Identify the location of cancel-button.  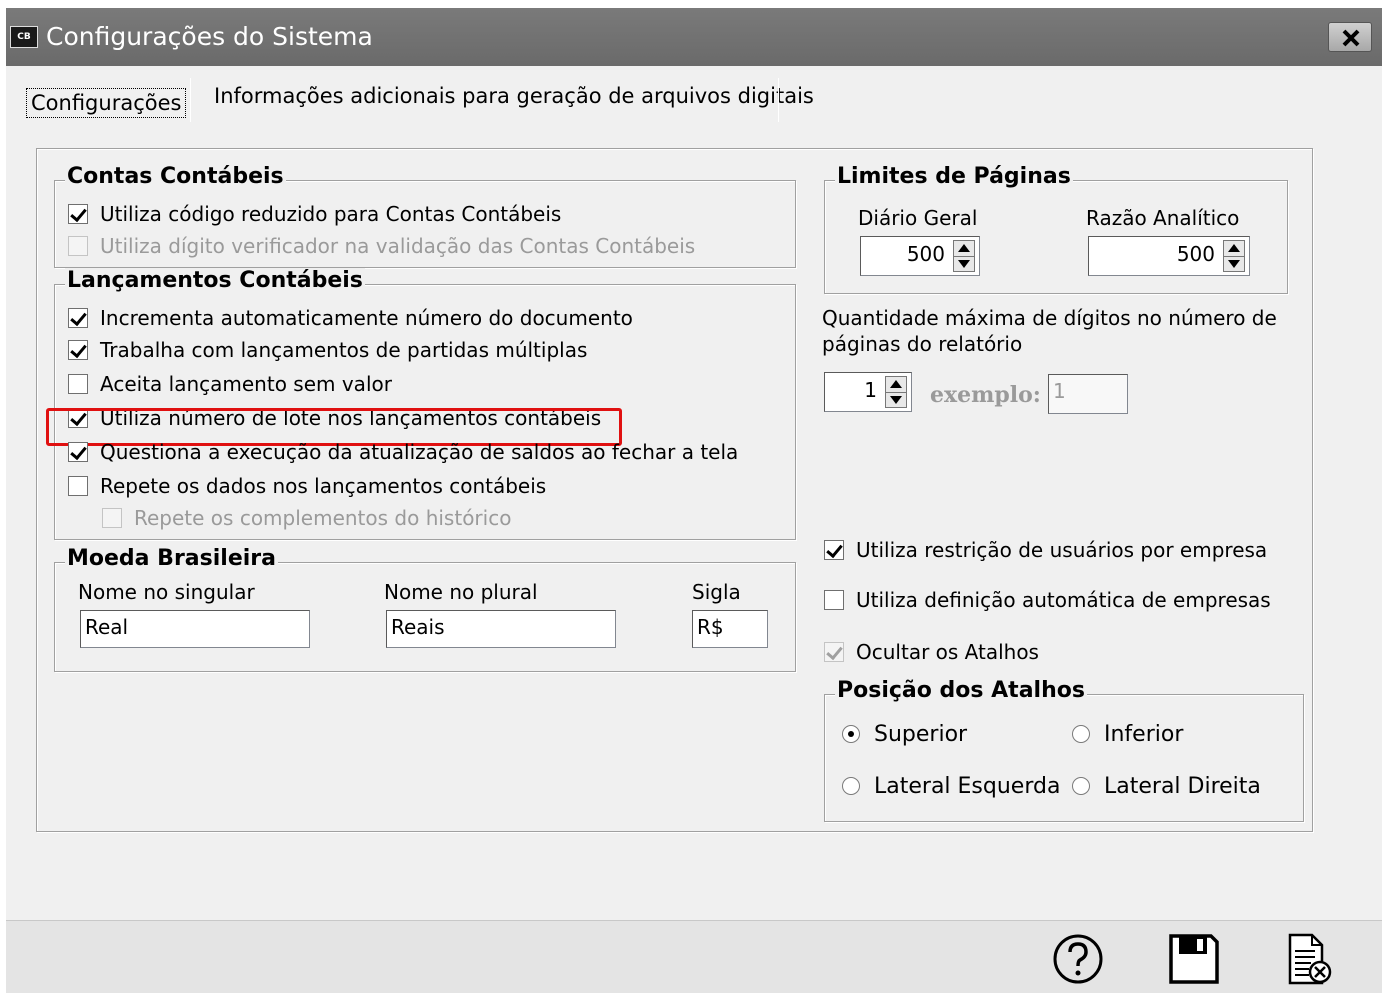
(1310, 959).